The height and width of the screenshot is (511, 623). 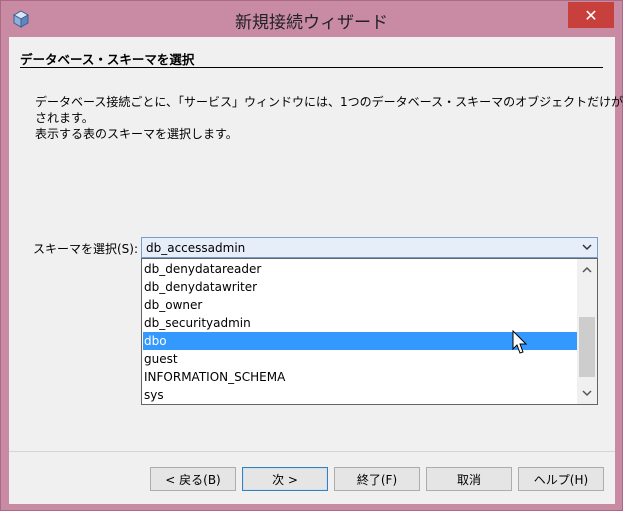 I want to click on schema-select-value: db_accessadmin, so click(x=196, y=248).